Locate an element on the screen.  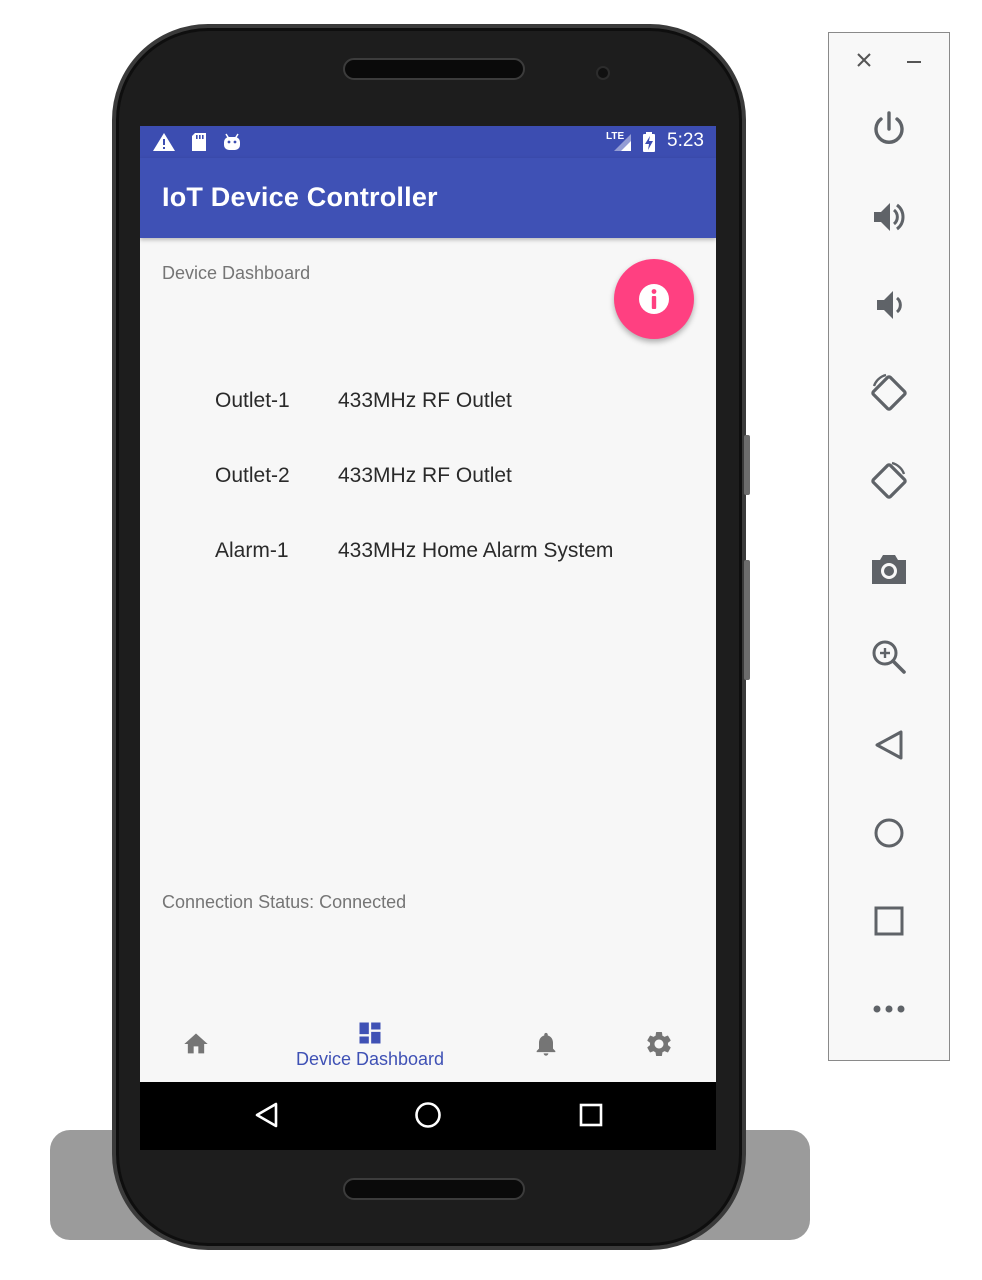
warning-icon is located at coordinates (164, 142).